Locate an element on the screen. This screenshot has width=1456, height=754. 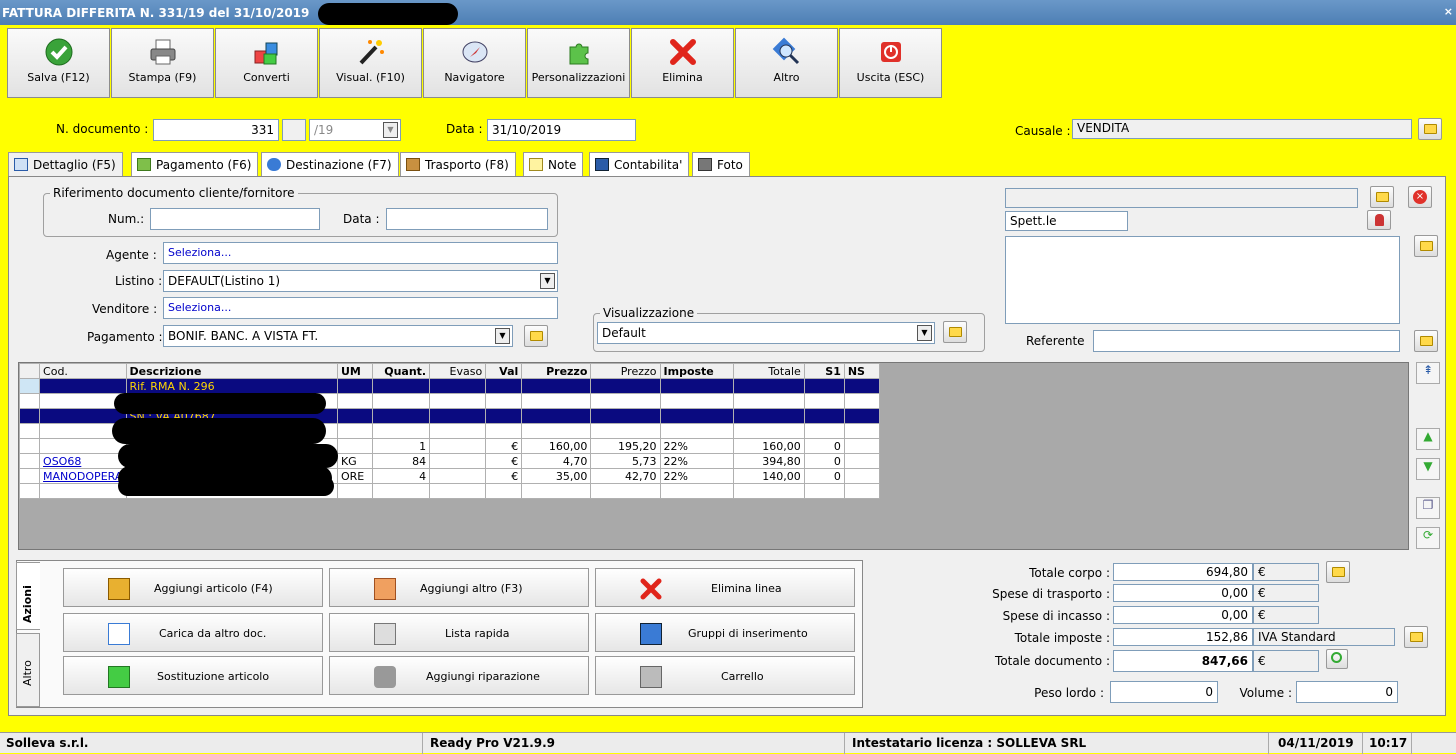
cell-imp is located at coordinates (696, 386).